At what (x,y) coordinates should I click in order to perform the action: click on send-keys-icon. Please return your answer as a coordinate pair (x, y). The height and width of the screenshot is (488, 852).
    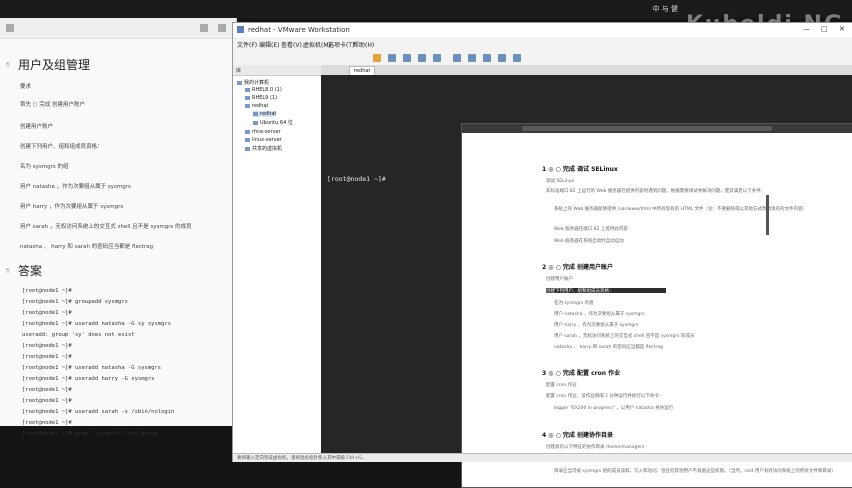
    Looking at the image, I should click on (392, 58).